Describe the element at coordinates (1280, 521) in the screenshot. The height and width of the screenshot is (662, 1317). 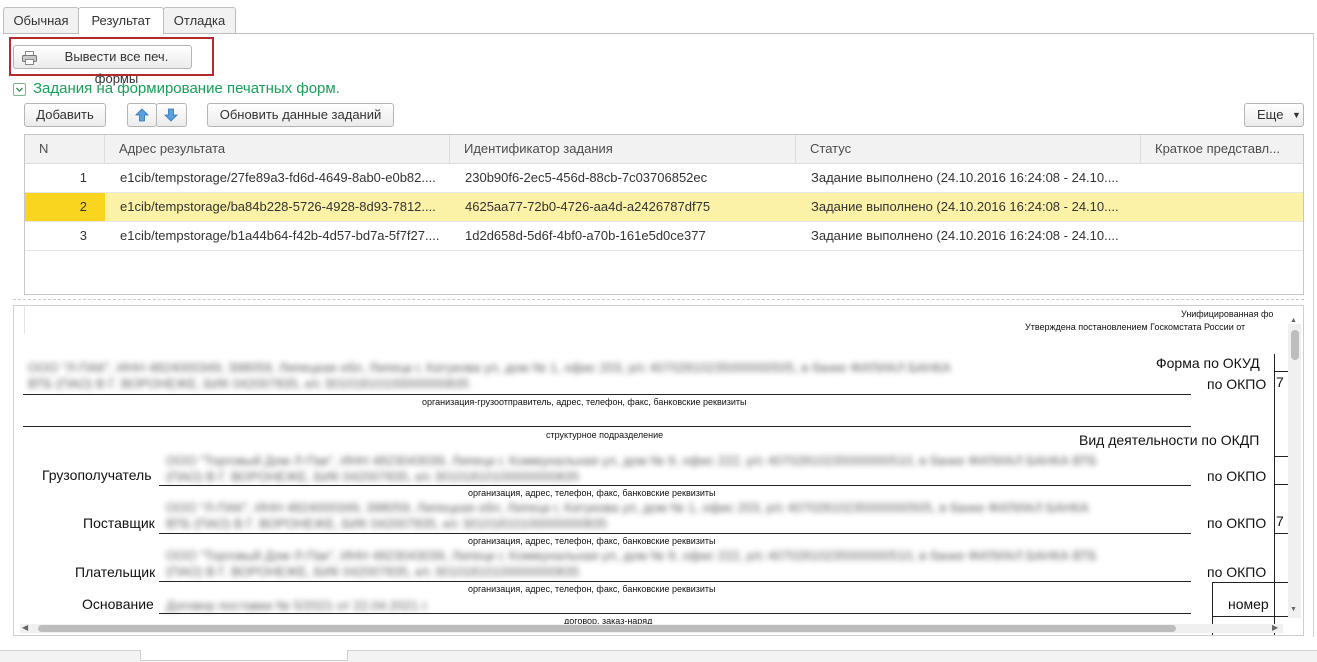
I see `okpo-value-3: 7` at that location.